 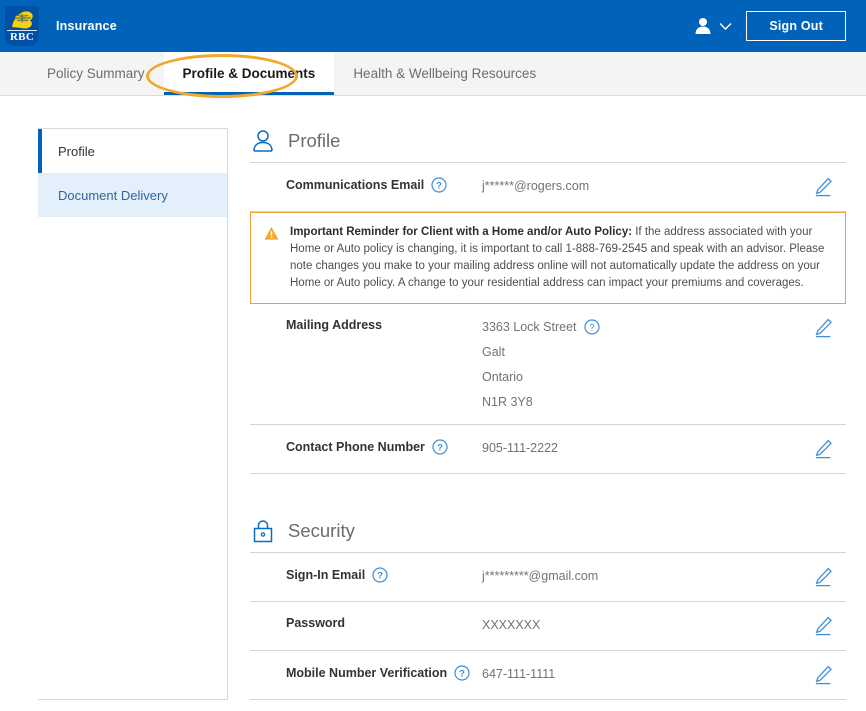 I want to click on row-label: Mobile Number Verification ?, so click(x=384, y=672).